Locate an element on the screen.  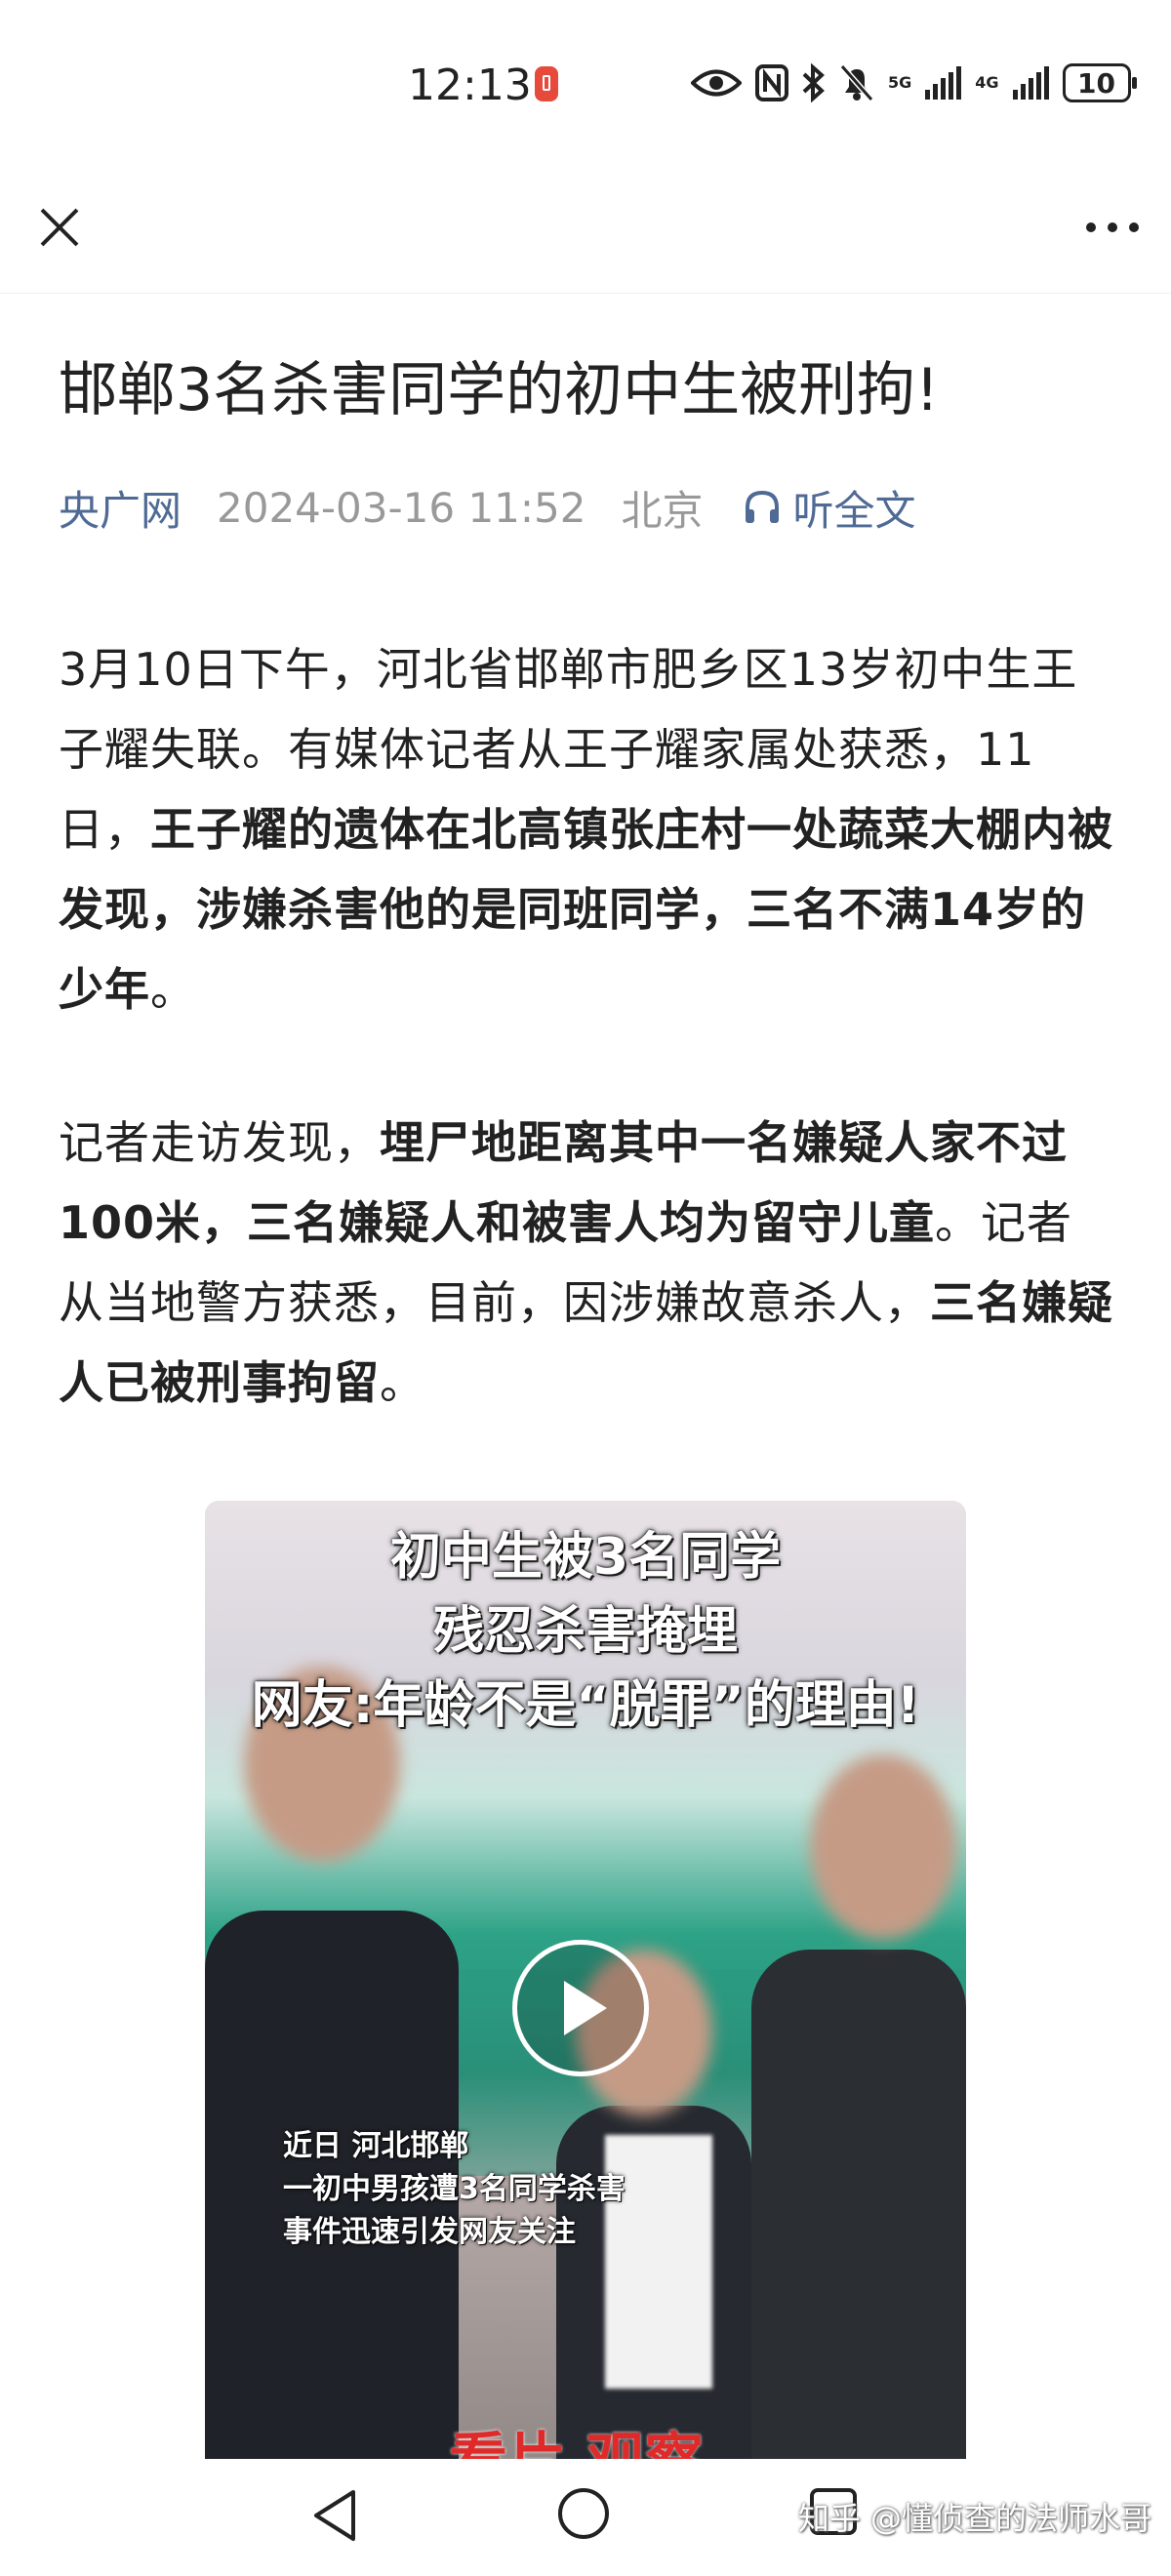
app-bar is located at coordinates (585, 230).